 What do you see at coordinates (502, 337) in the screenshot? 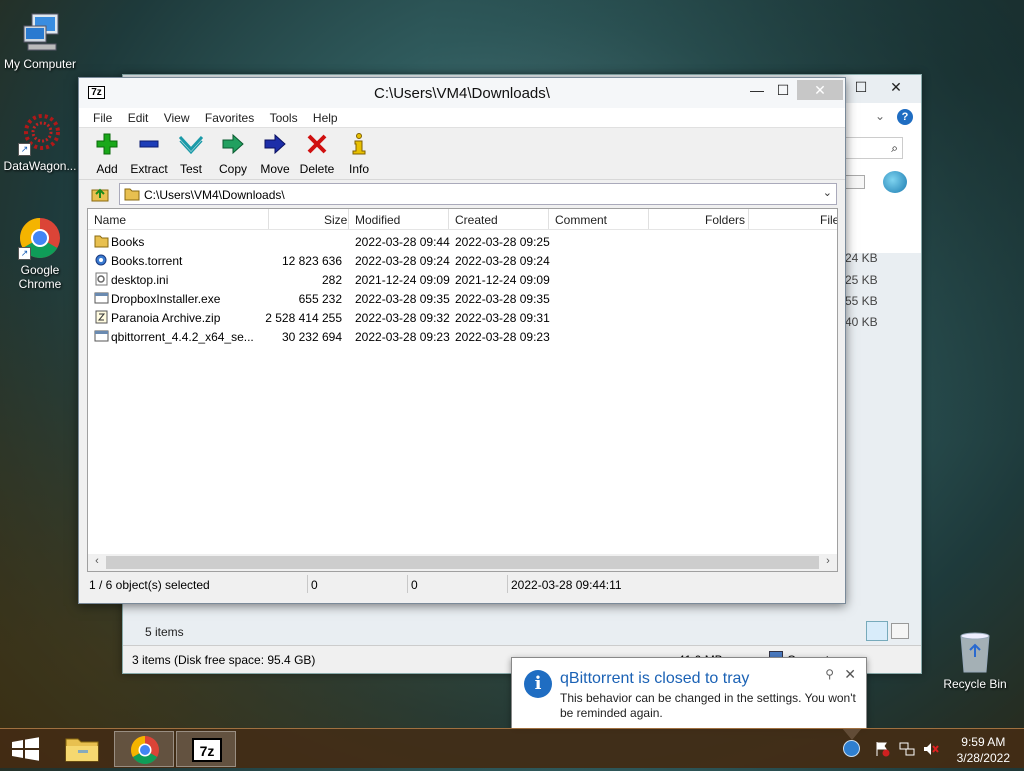
I see `file-created: 2022-03-28 09:23` at bounding box center [502, 337].